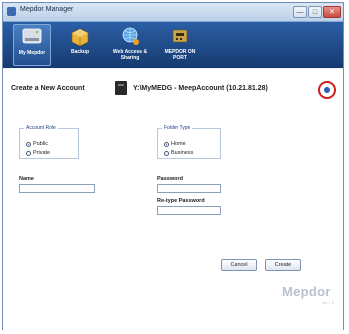 This screenshot has width=349, height=334. I want to click on toolbar-mepdor-on-port: MEPDOR ON PORT, so click(180, 45).